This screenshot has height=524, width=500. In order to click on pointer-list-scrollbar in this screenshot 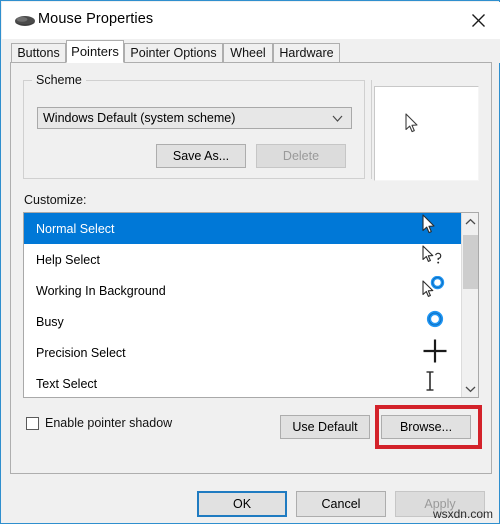, I will do `click(469, 305)`.